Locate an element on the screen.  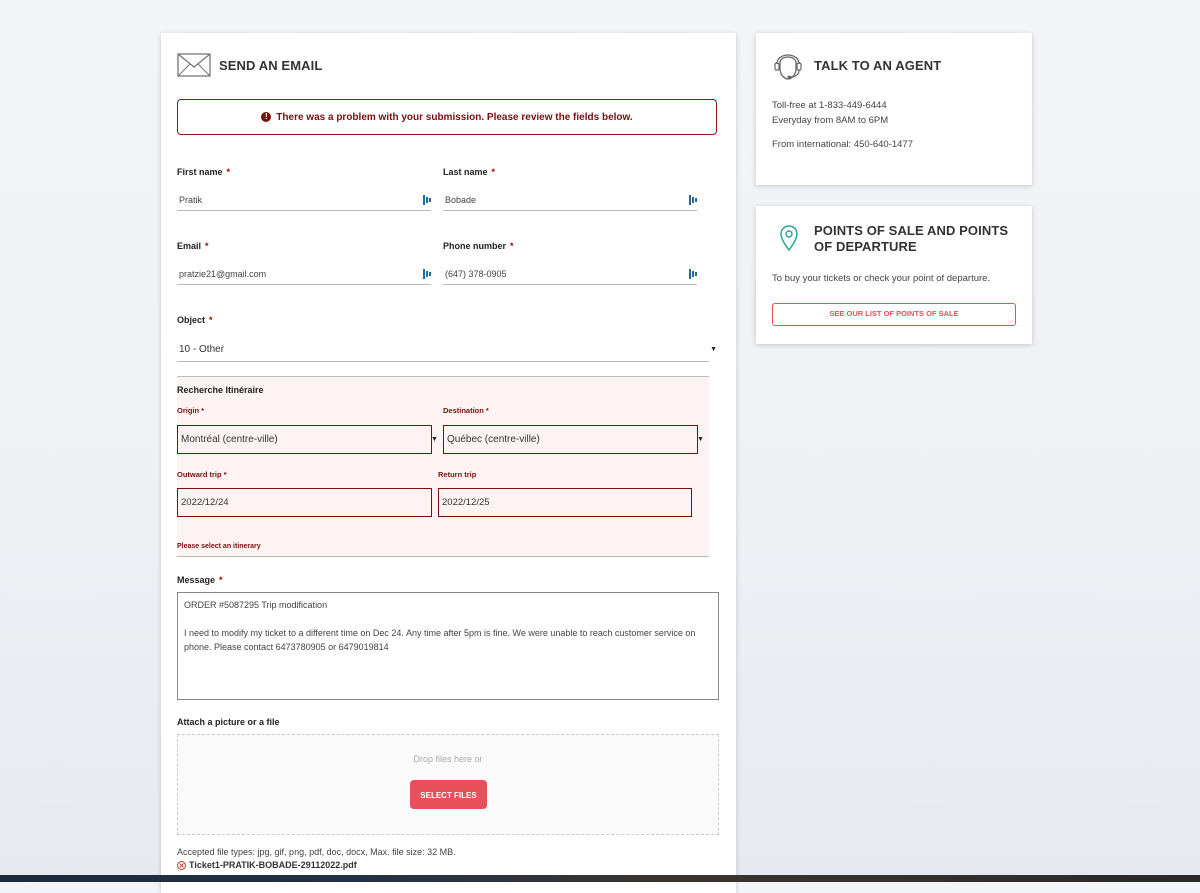
itinerary-error: Please select an itinerary is located at coordinates (219, 546).